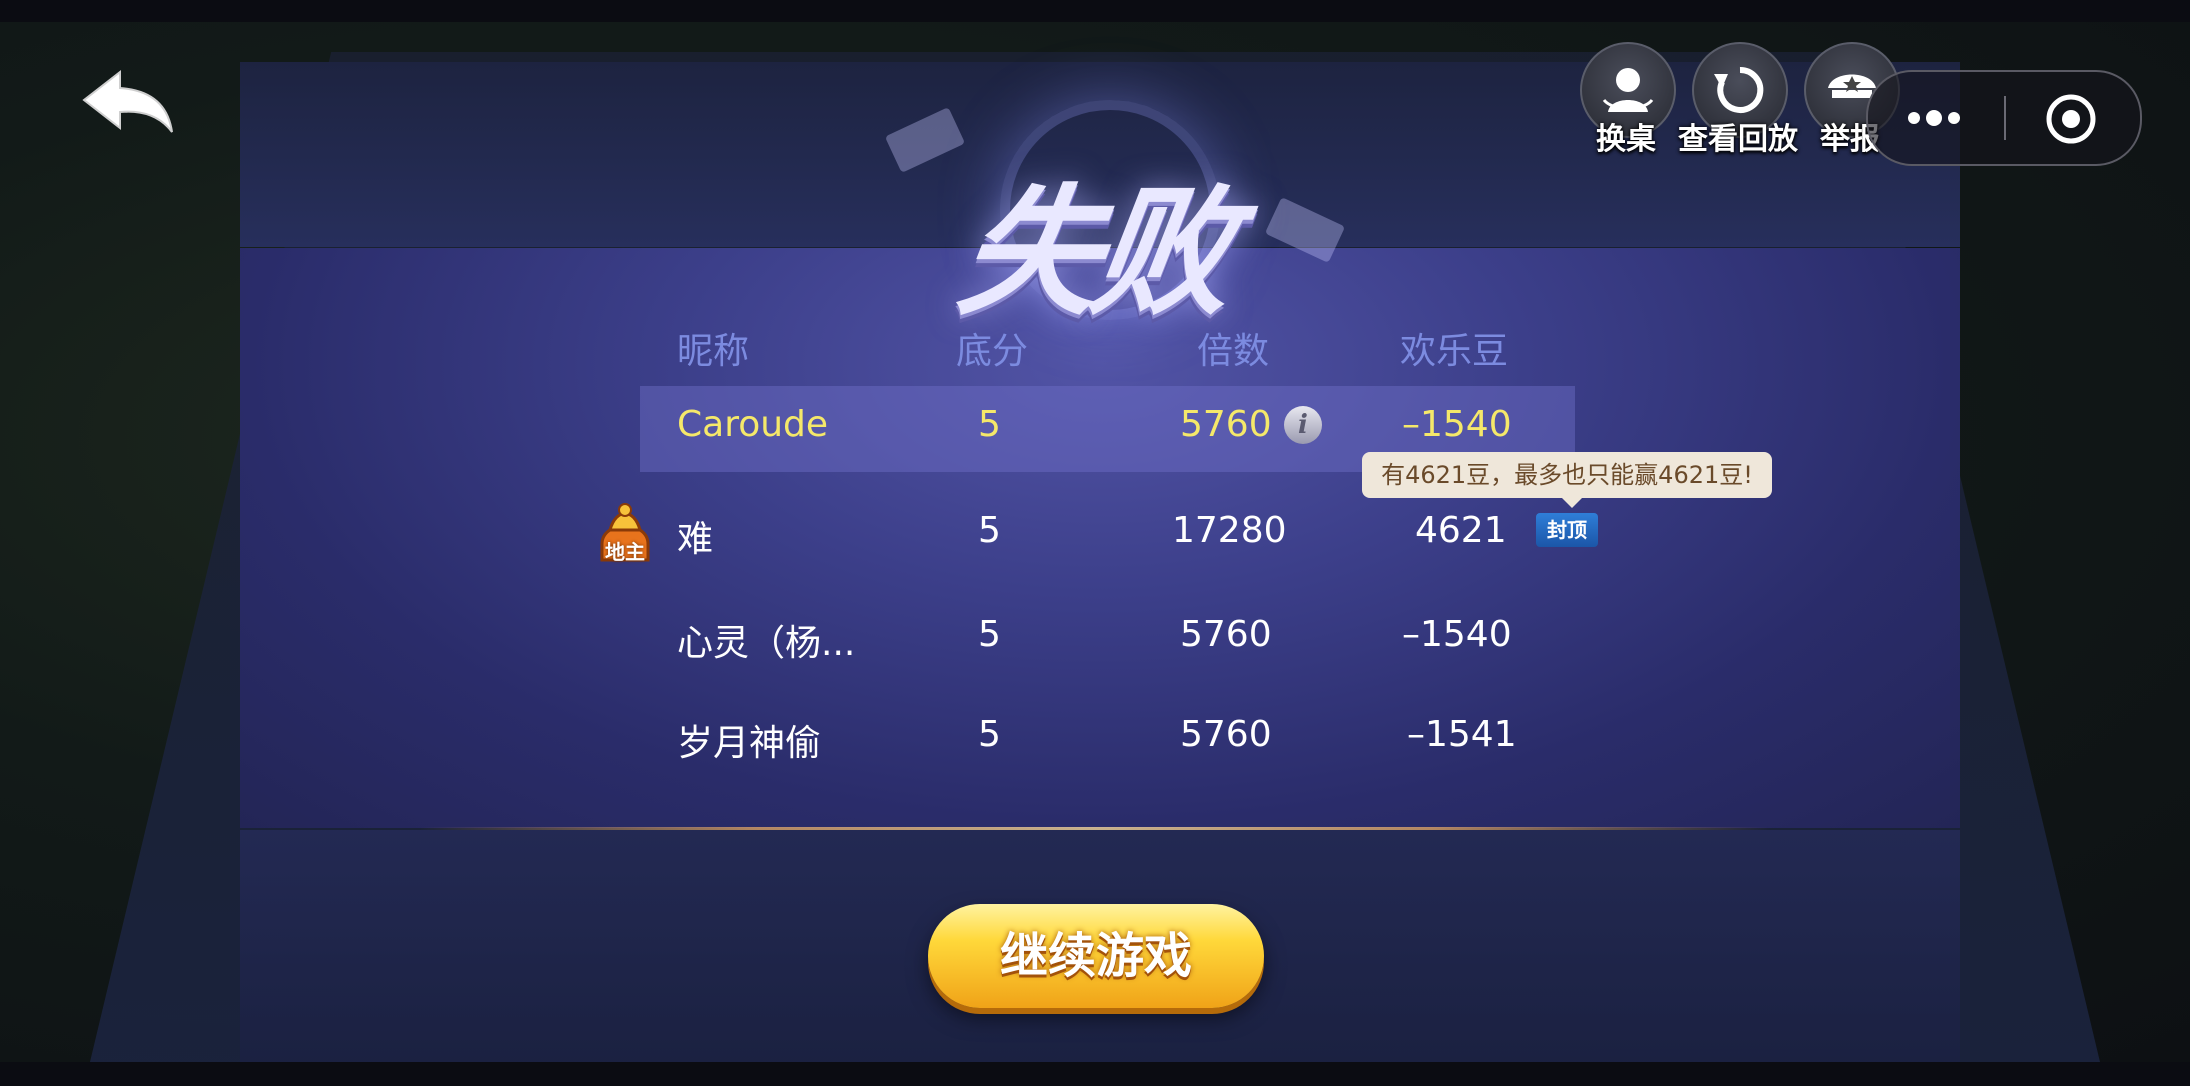 The image size is (2190, 1086). Describe the element at coordinates (1567, 480) in the screenshot. I see `cap-tooltip: 有4621豆，最多也只能赢4621豆!` at that location.